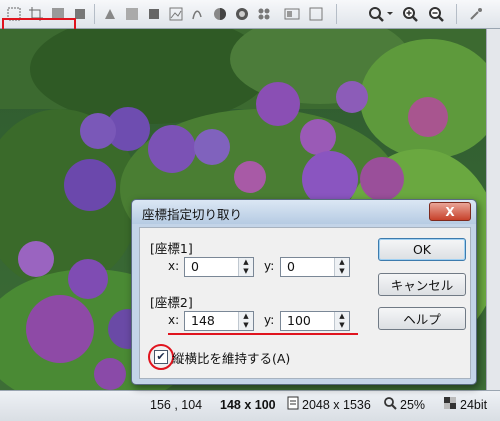 Image resolution: width=500 pixels, height=421 pixels. Describe the element at coordinates (315, 321) in the screenshot. I see `coord2-y-stepper: 100 ▲ ▼` at that location.